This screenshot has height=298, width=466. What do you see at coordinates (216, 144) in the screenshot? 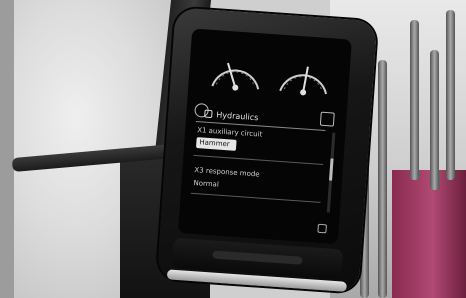
I see `menu-item-value-selected: Hammer` at bounding box center [216, 144].